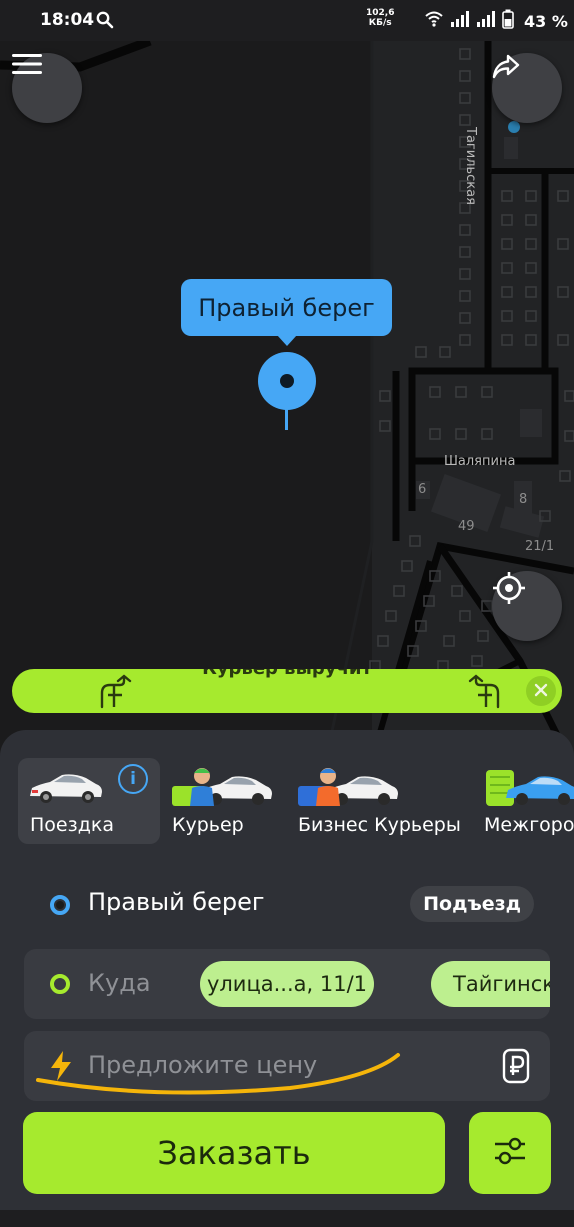 Image resolution: width=574 pixels, height=1227 pixels. Describe the element at coordinates (527, 88) in the screenshot. I see `share-button` at that location.